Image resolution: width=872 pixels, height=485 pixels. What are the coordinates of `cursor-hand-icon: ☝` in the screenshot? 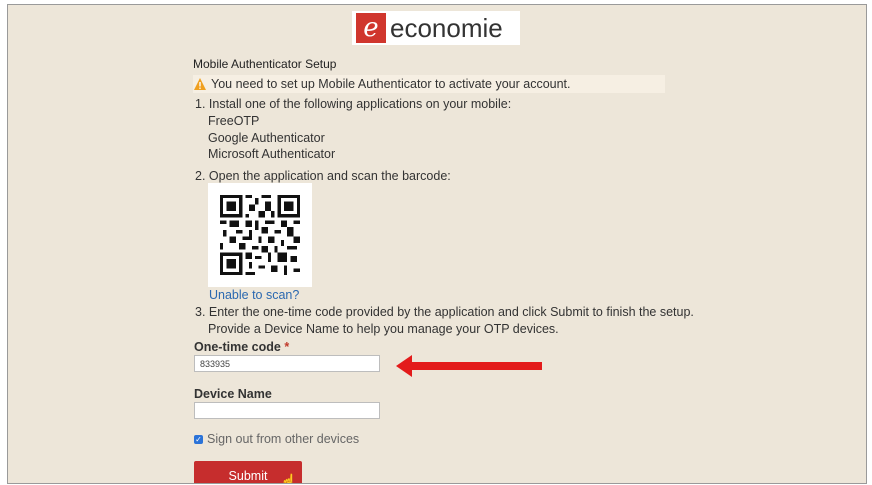 It's located at (289, 478).